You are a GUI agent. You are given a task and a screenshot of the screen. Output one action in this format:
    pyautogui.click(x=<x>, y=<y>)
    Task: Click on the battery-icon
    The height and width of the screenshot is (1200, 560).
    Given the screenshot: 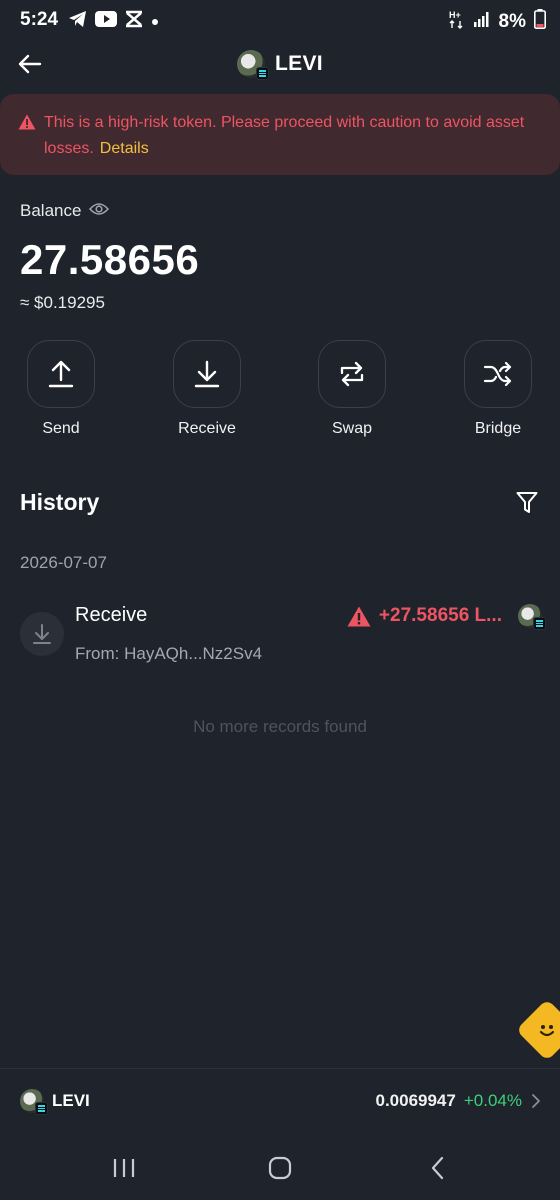 What is the action you would take?
    pyautogui.click(x=540, y=21)
    